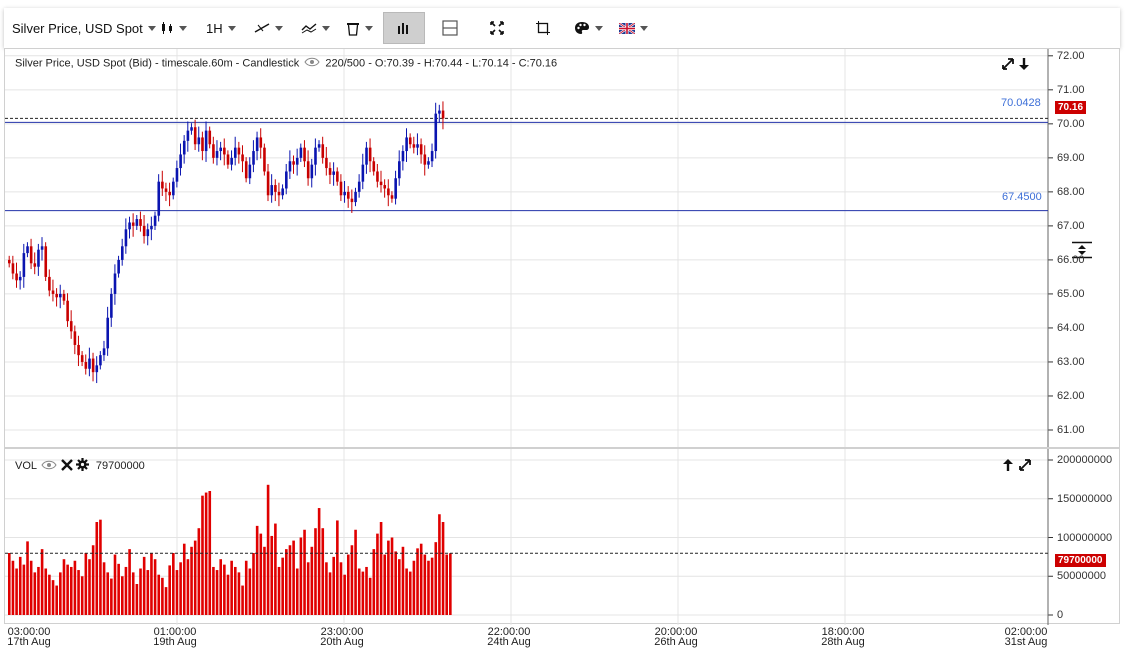 The height and width of the screenshot is (661, 1139). I want to click on instrument-selector: Silver Price, USD Spot, so click(84, 28).